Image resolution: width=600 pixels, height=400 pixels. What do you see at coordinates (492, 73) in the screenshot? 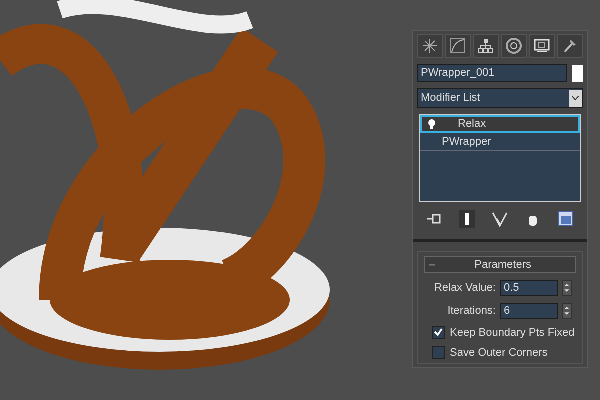
I see `object-name-field: PWrapper_001` at bounding box center [492, 73].